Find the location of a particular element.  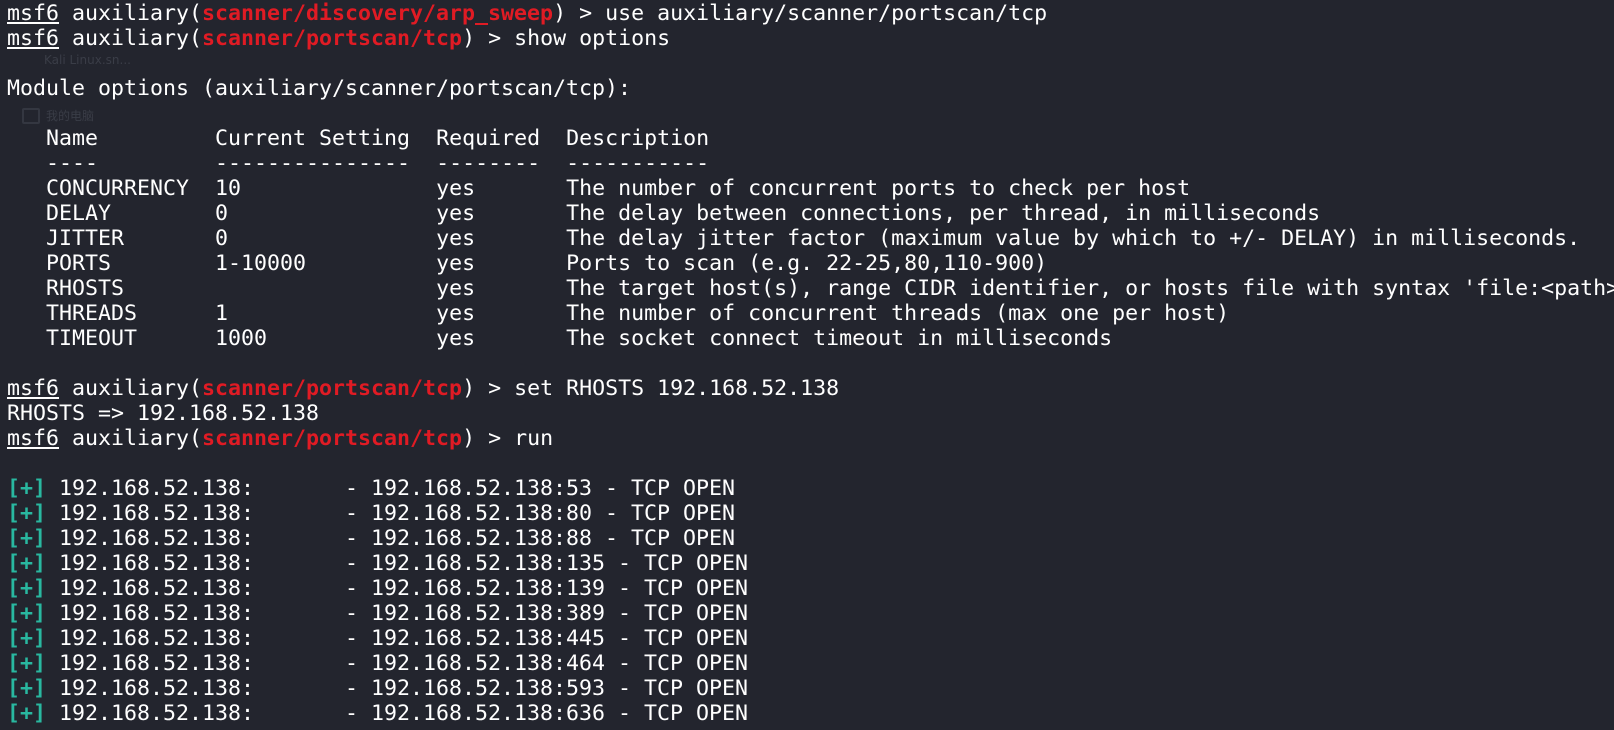

options-table-row-cell: Ports to scan (e.g. 22-25,80,110-900) is located at coordinates (807, 263).